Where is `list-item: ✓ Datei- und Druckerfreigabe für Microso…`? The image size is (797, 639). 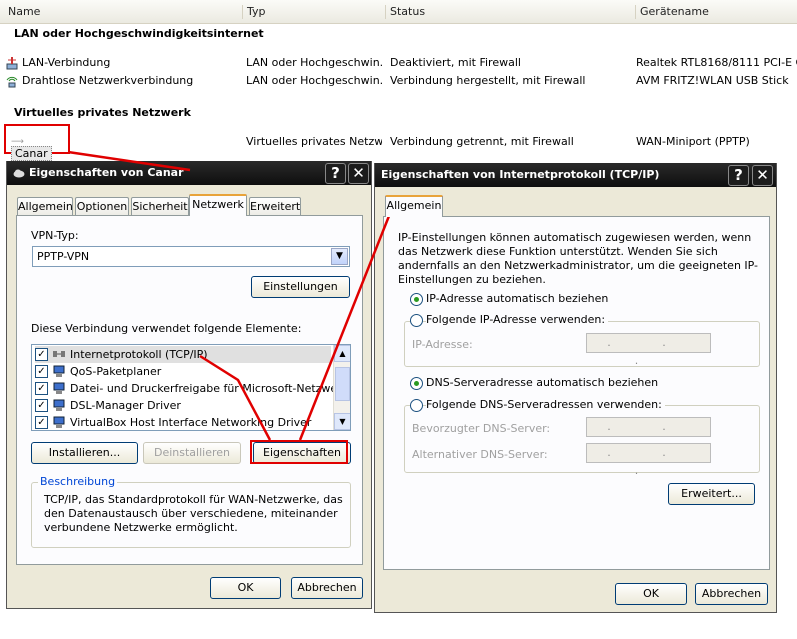
list-item: ✓ Datei- und Druckerfreigabe für Microso… is located at coordinates (192, 388).